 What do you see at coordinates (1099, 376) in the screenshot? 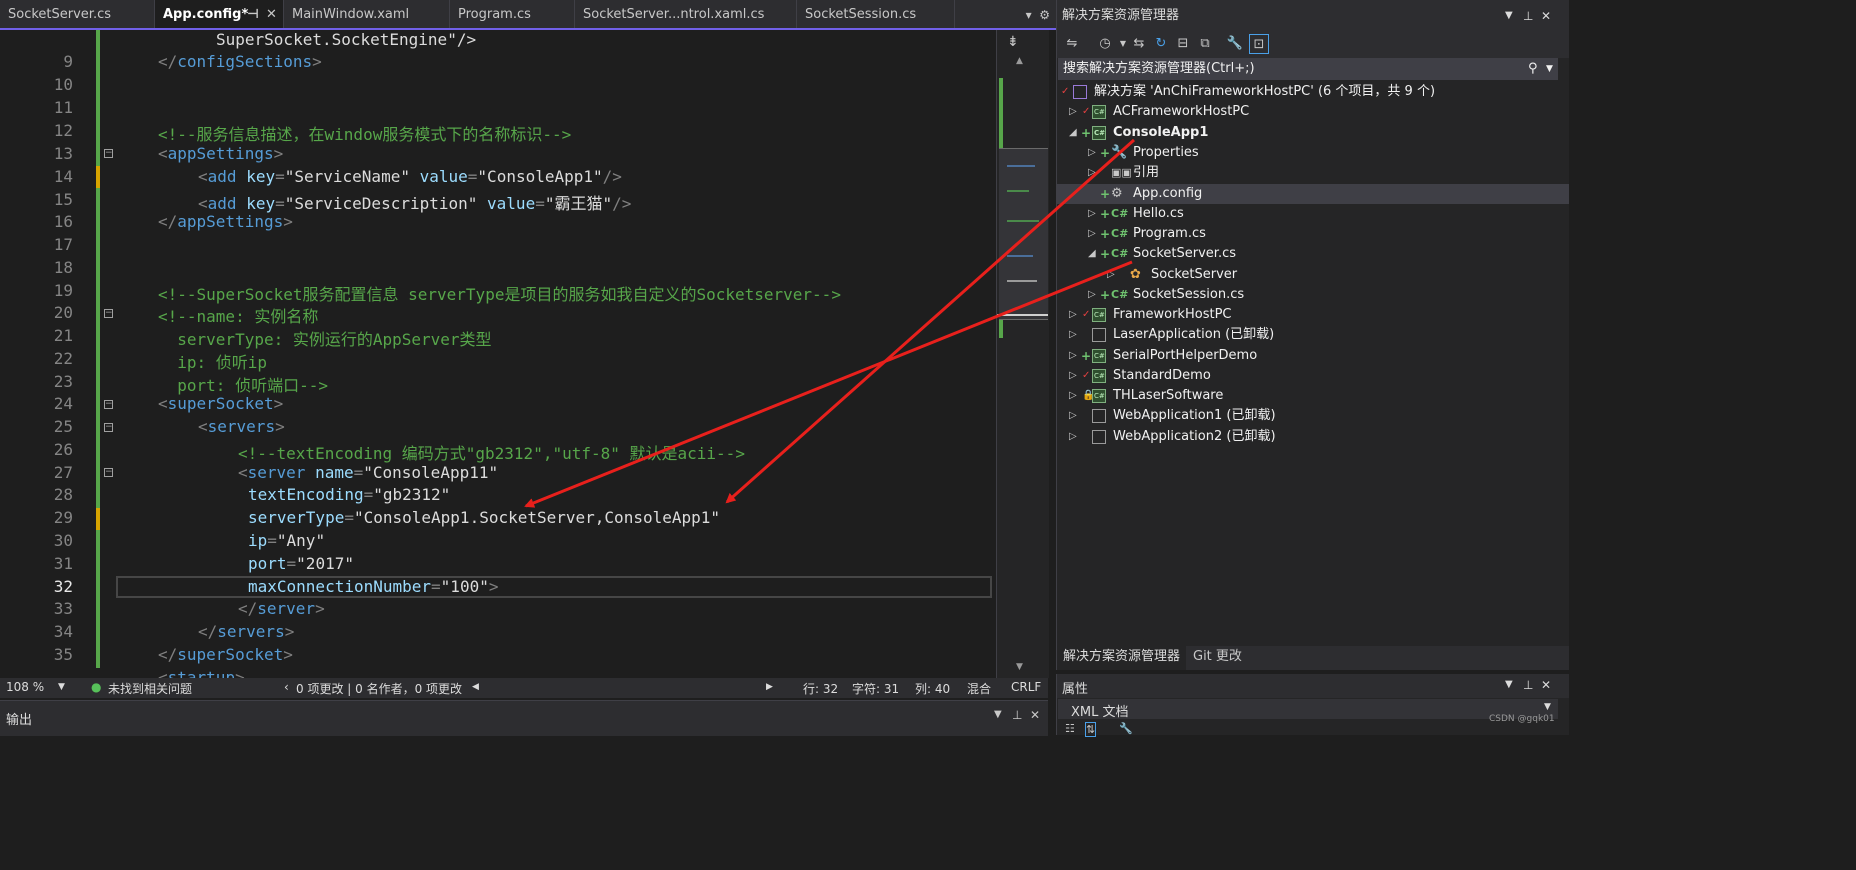
I see `csharp-project-icon` at bounding box center [1099, 376].